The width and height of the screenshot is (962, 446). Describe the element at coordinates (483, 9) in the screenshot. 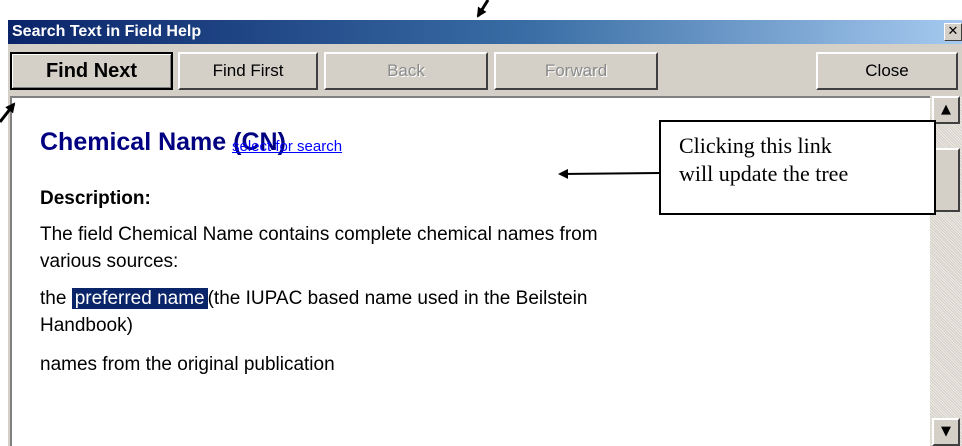

I see `top-pointer-arrow` at that location.